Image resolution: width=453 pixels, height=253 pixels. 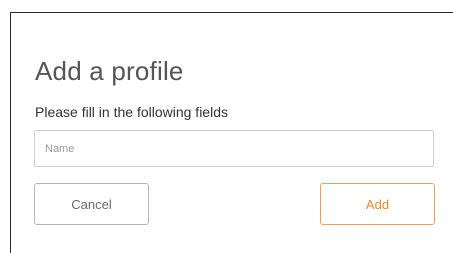 What do you see at coordinates (109, 71) in the screenshot?
I see `dialog-title: Add a profile` at bounding box center [109, 71].